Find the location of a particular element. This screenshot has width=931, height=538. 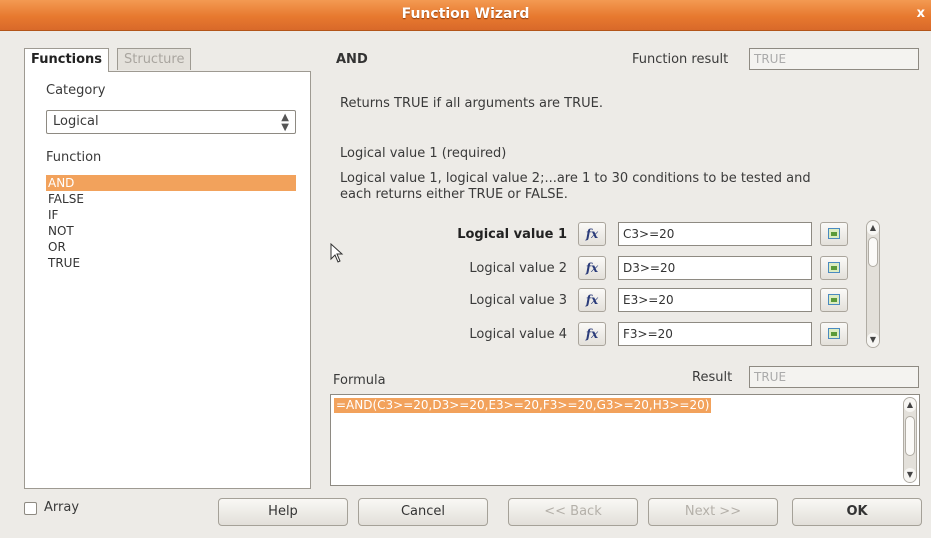

next-button: Next >> is located at coordinates (713, 512).